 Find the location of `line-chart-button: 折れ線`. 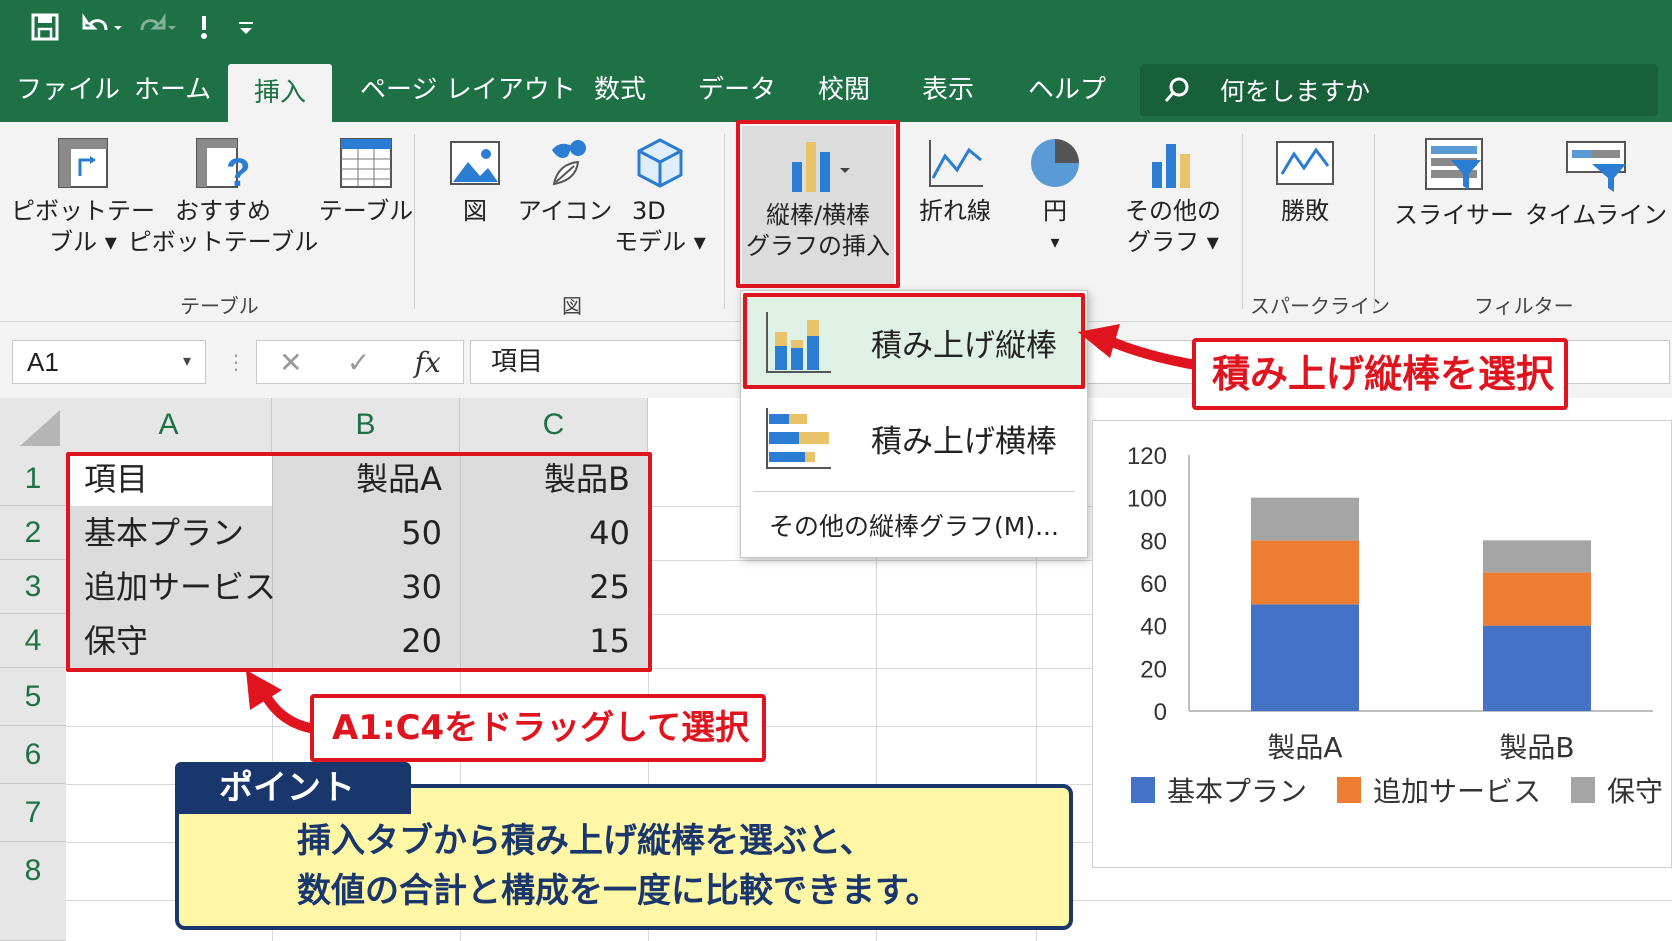

line-chart-button: 折れ線 is located at coordinates (955, 181).